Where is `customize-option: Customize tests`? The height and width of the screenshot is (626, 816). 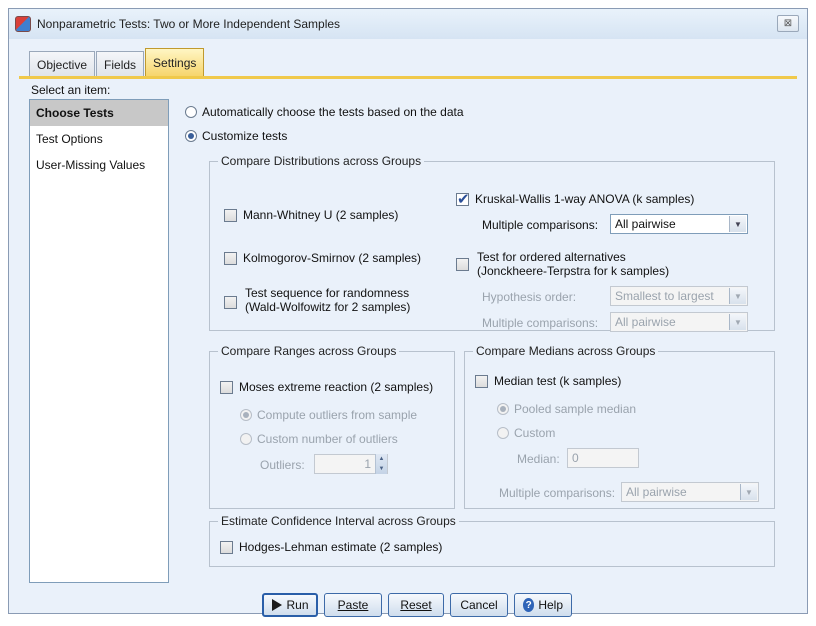 customize-option: Customize tests is located at coordinates (236, 136).